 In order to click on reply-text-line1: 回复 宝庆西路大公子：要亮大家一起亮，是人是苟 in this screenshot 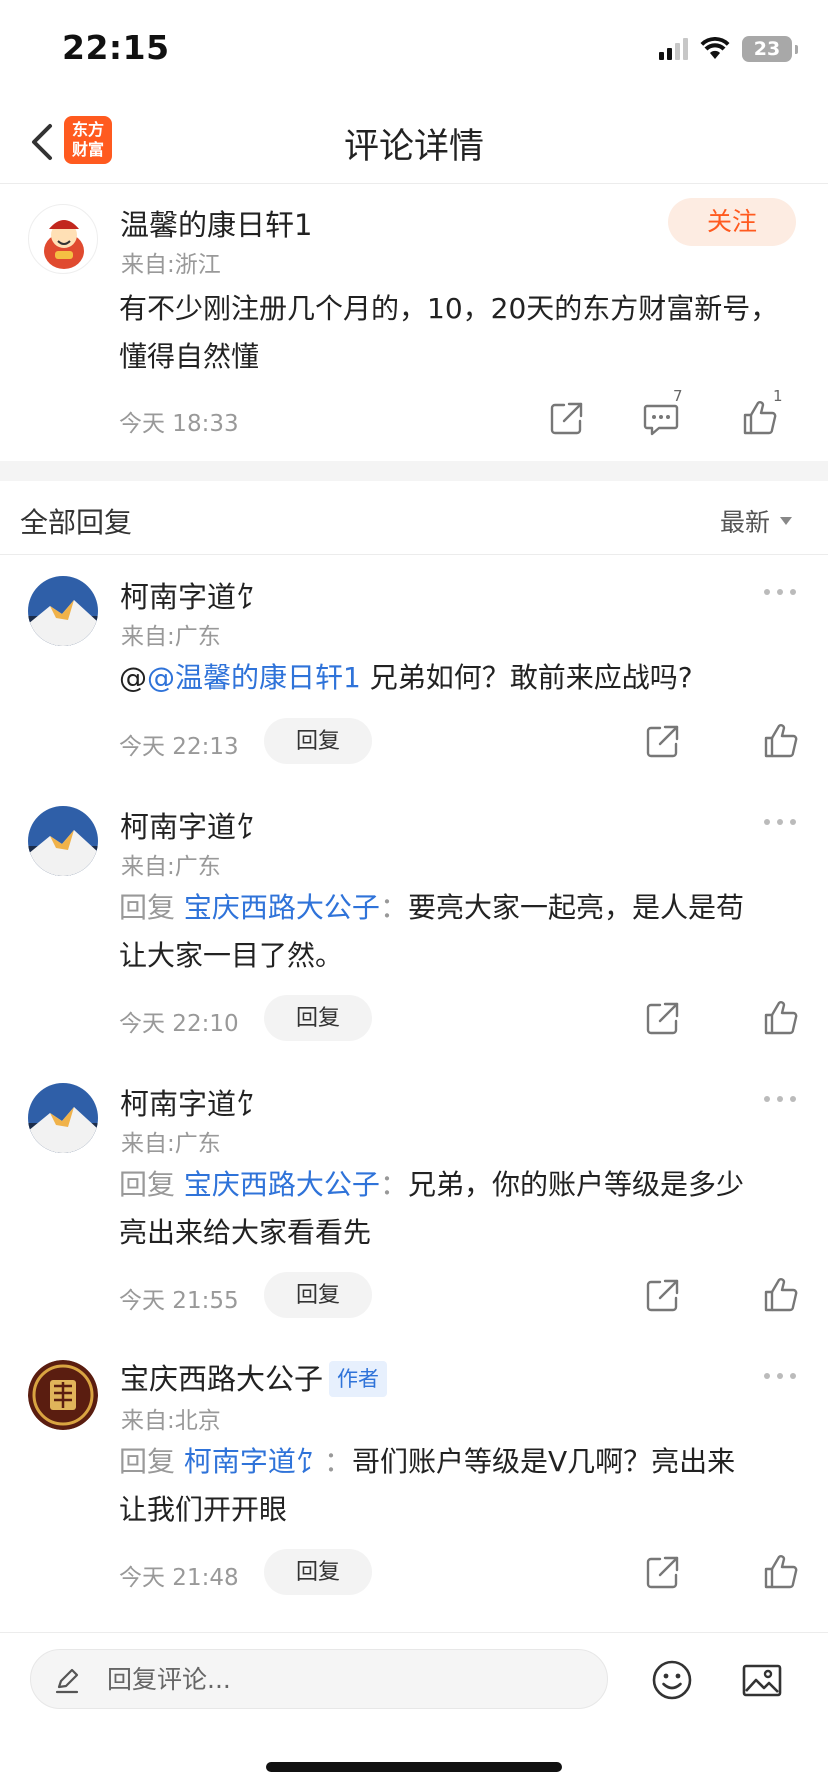, I will do `click(464, 908)`.